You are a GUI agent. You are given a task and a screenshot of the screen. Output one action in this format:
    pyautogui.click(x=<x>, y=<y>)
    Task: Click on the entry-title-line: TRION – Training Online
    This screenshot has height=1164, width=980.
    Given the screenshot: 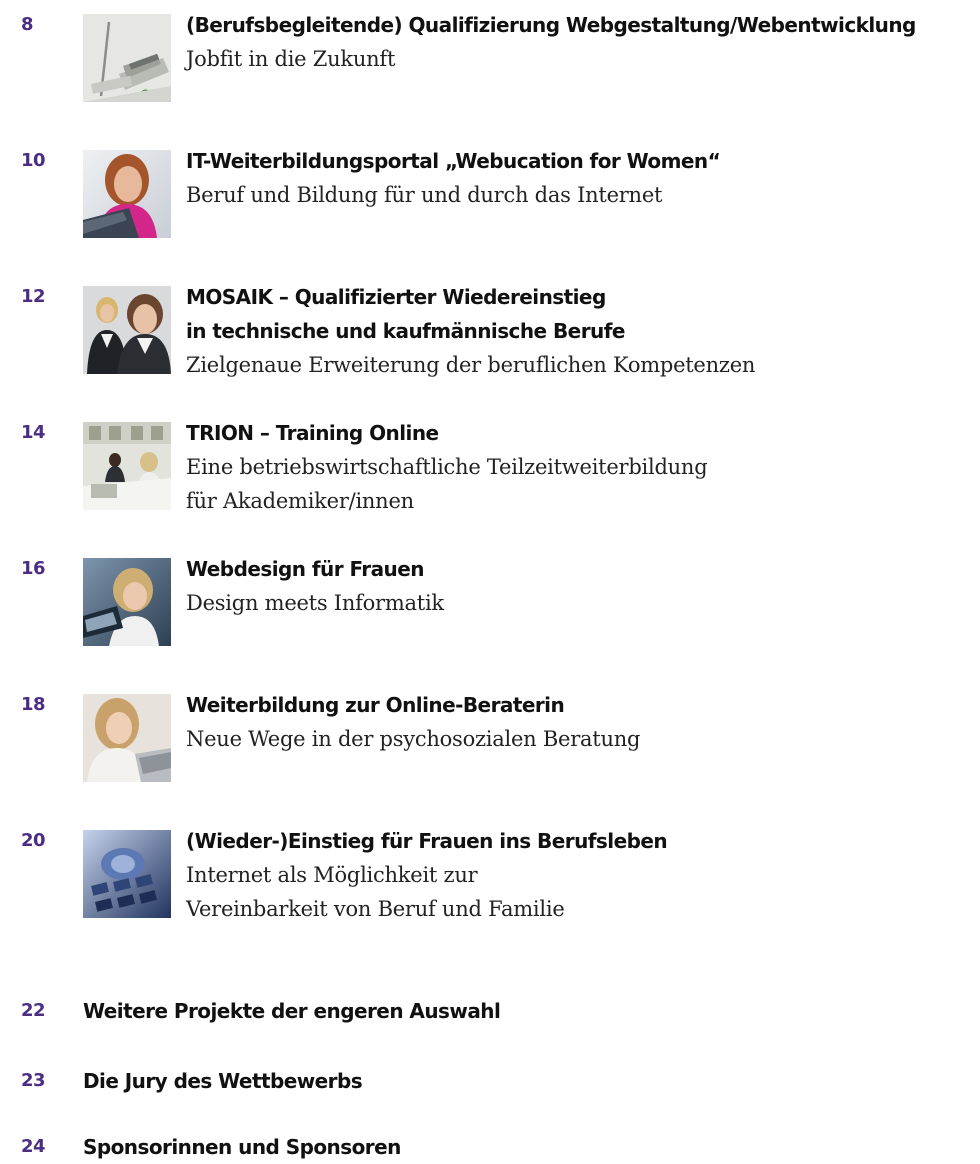 What is the action you would take?
    pyautogui.click(x=312, y=433)
    